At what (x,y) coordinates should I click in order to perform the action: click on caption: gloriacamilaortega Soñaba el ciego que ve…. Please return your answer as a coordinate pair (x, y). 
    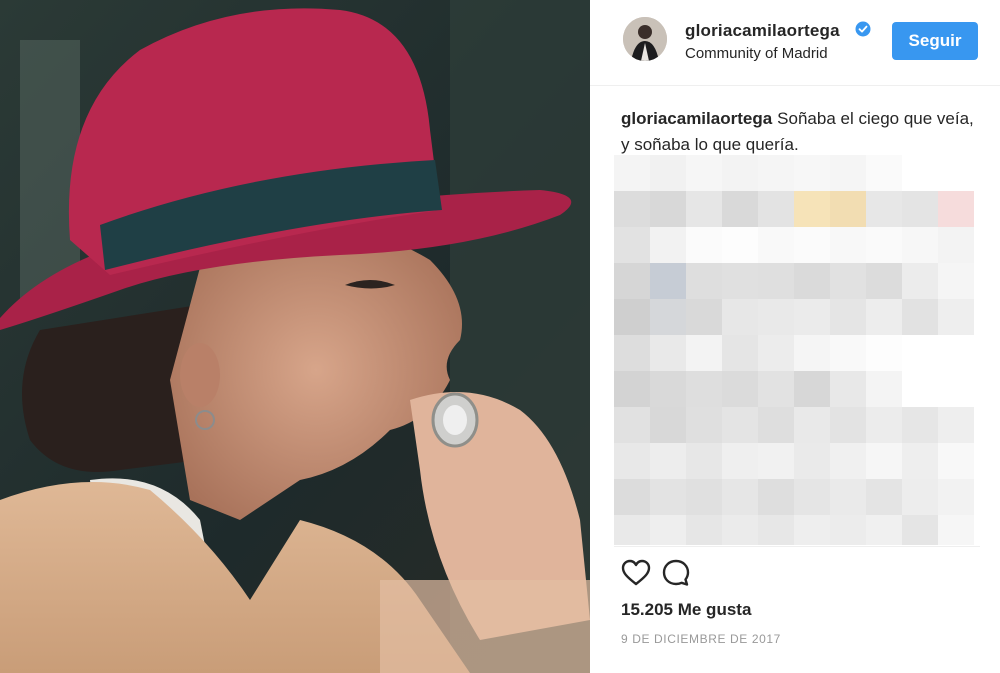
    Looking at the image, I should click on (801, 132).